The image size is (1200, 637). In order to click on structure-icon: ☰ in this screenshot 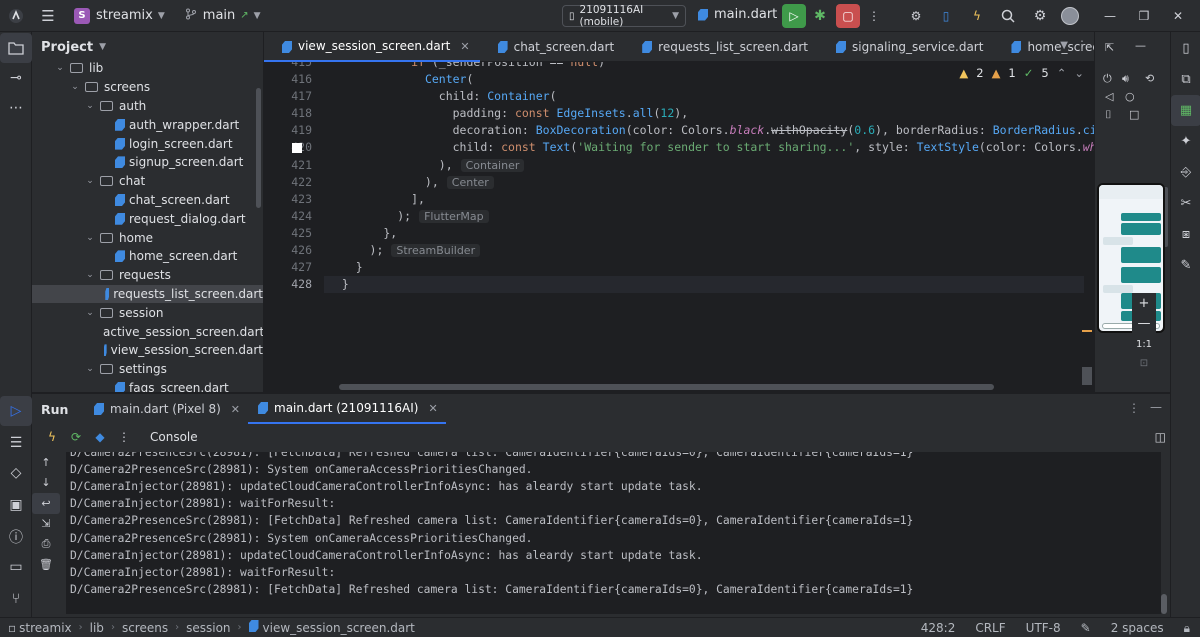, I will do `click(16, 443)`.